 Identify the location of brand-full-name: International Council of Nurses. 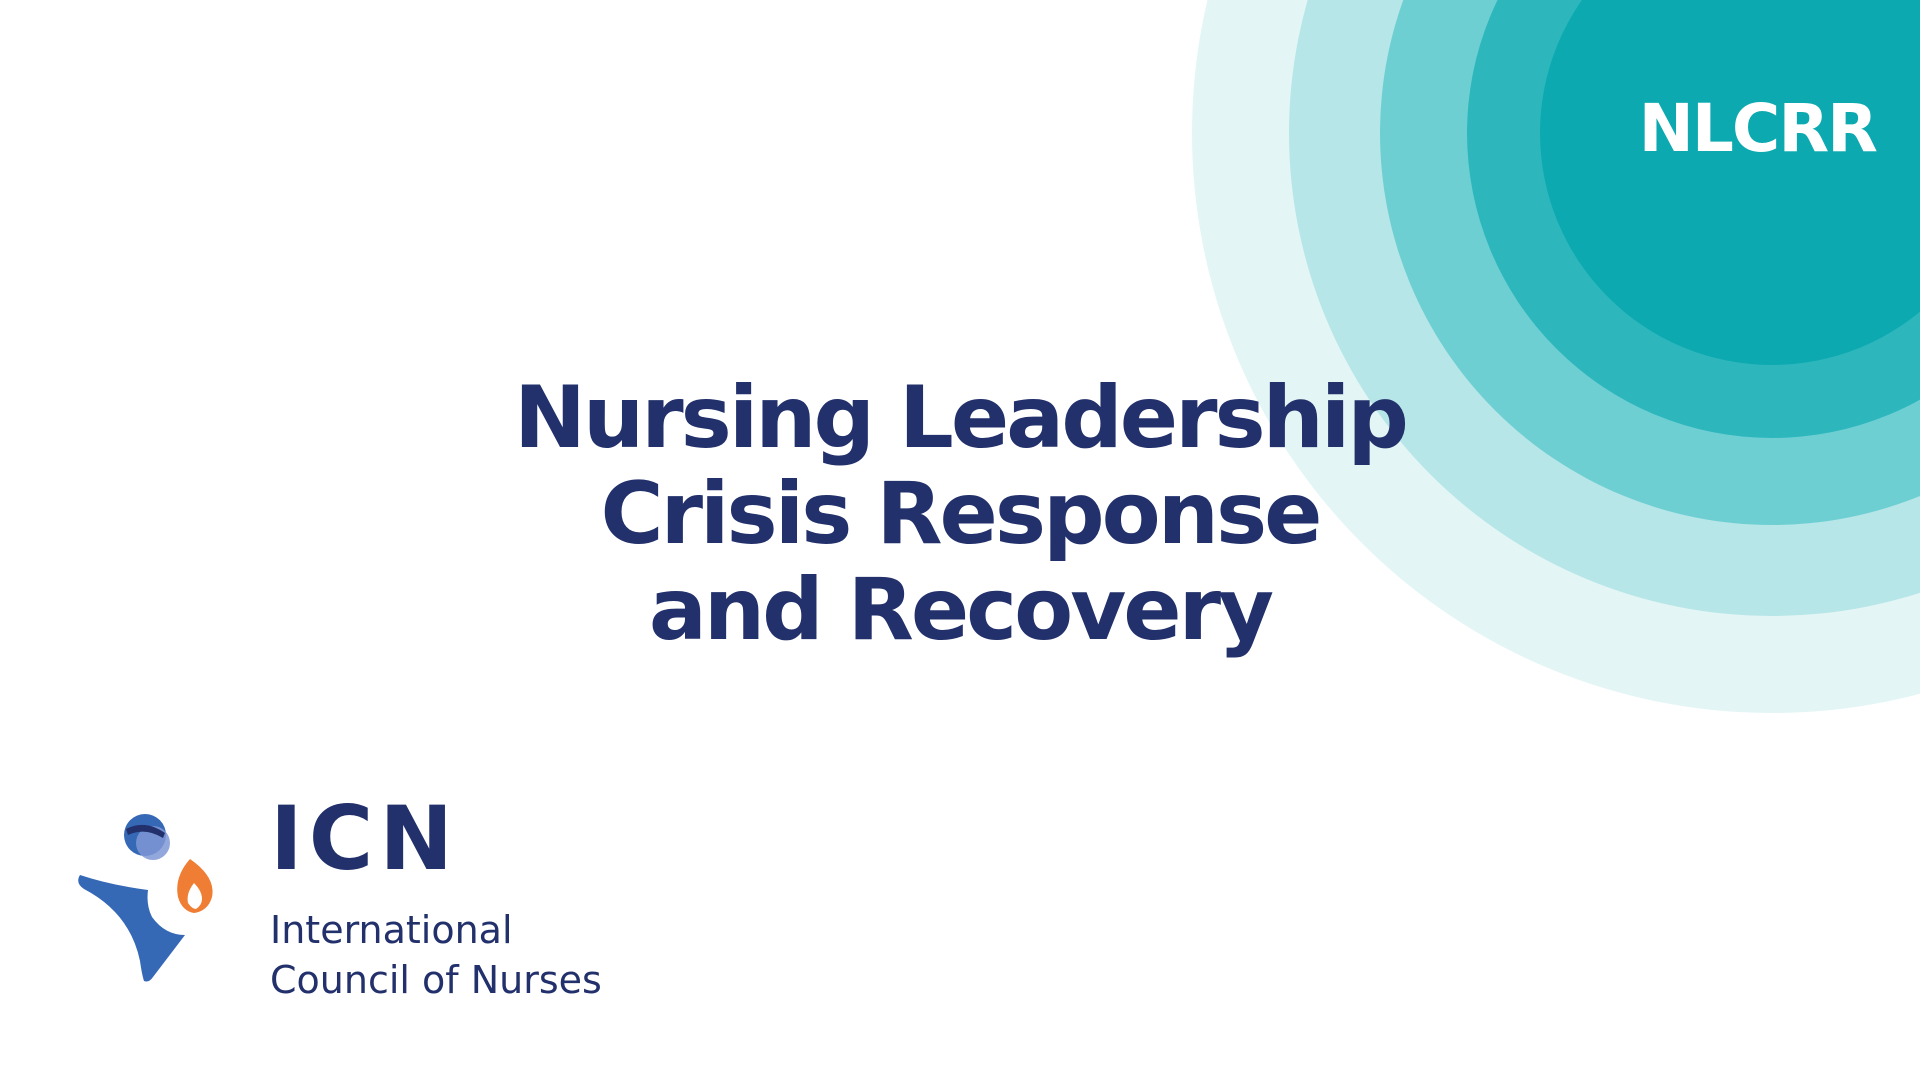
(520, 955).